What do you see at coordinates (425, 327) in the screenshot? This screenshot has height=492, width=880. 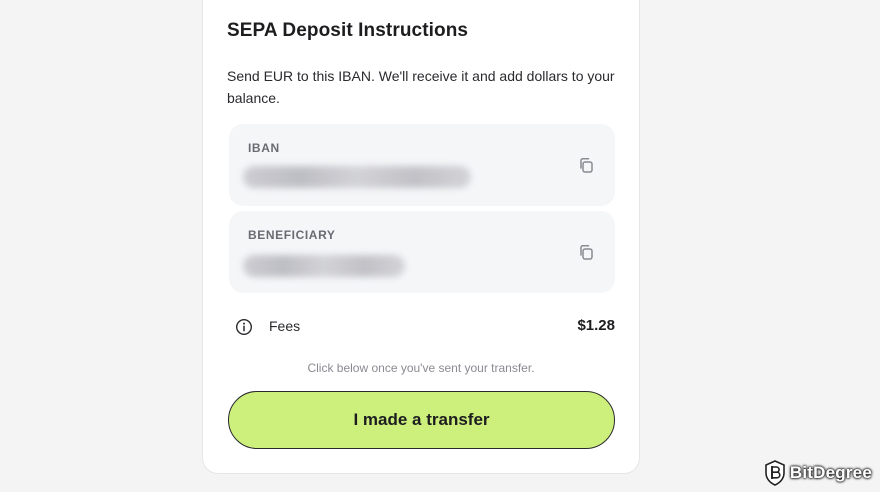 I see `fees-row: Fees $1.28` at bounding box center [425, 327].